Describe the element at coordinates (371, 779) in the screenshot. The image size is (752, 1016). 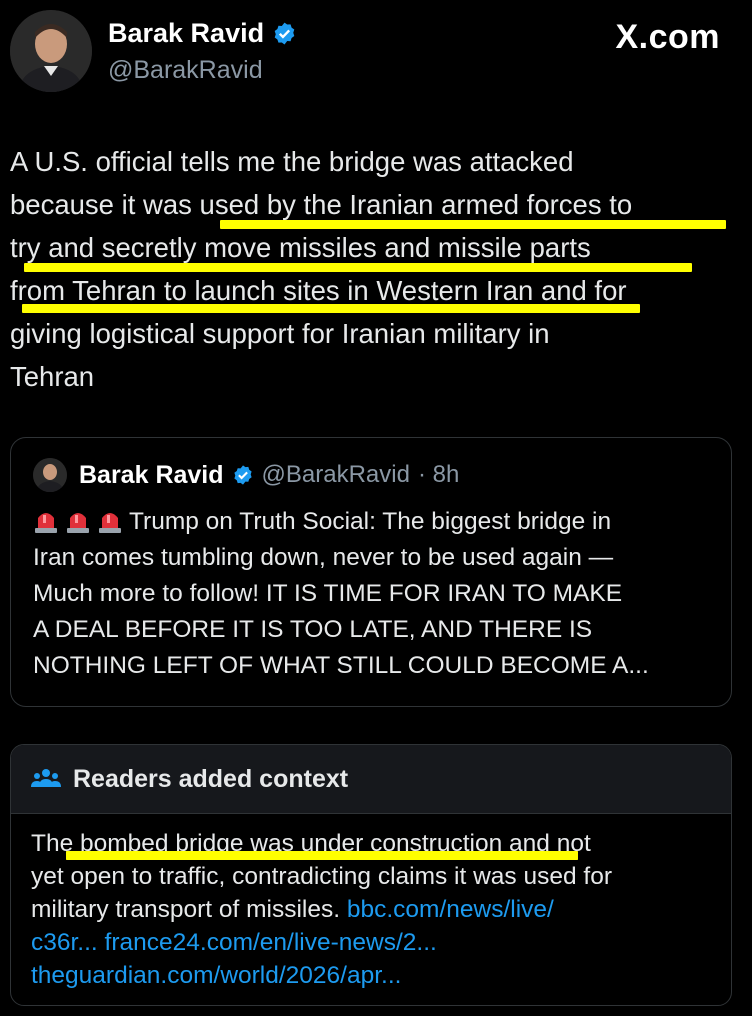
I see `community-note-header: Readers added context` at that location.